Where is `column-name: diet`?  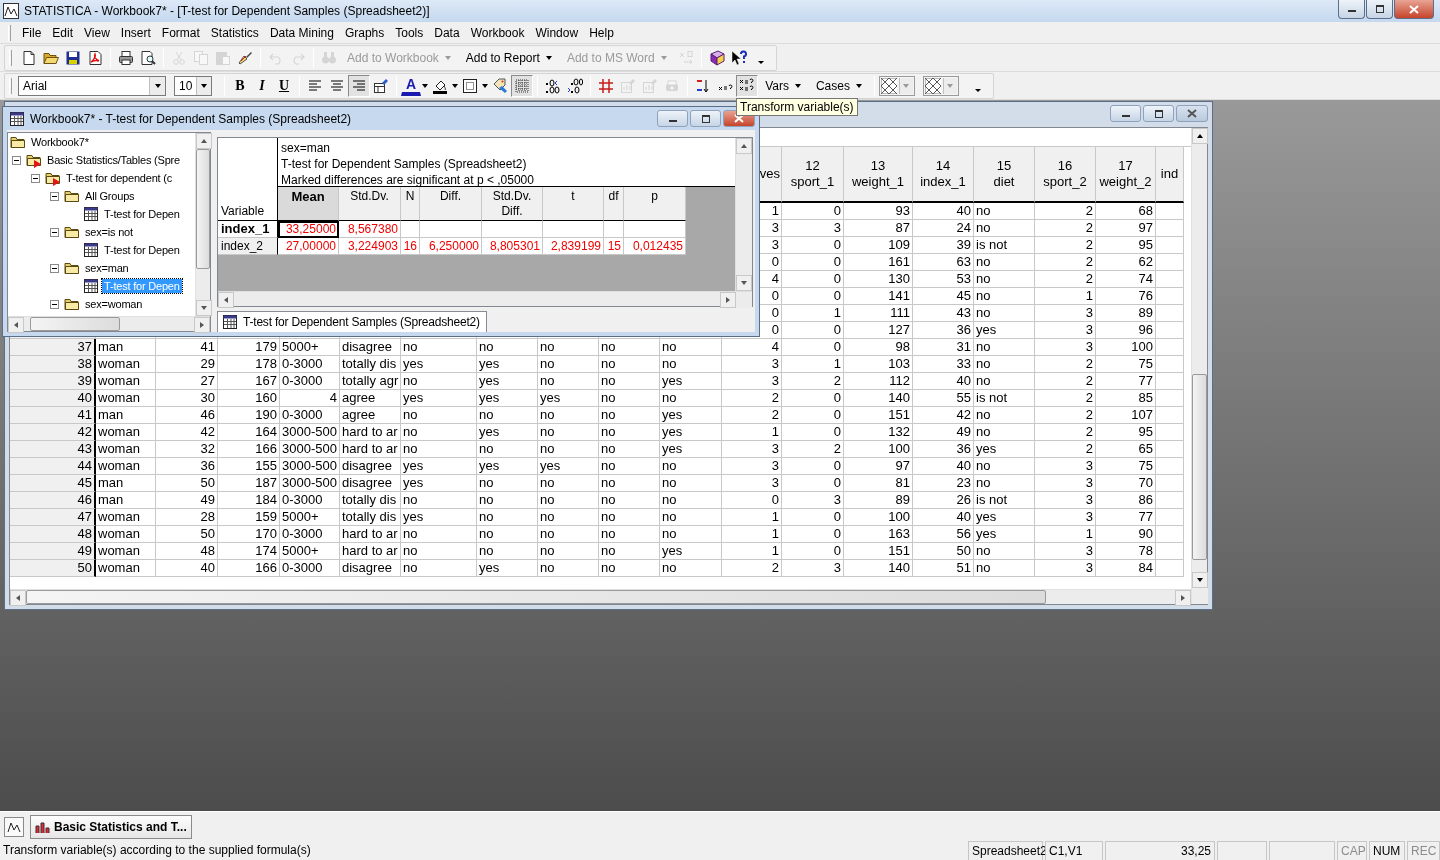
column-name: diet is located at coordinates (1004, 182).